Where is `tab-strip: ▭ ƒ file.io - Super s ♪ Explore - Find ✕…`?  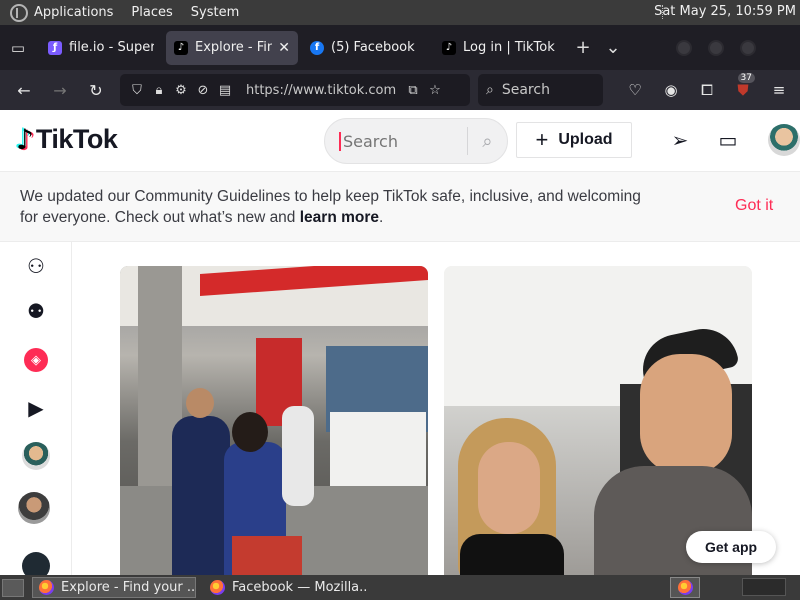
tab-strip: ▭ ƒ file.io - Super s ♪ Explore - Find ✕… is located at coordinates (400, 47).